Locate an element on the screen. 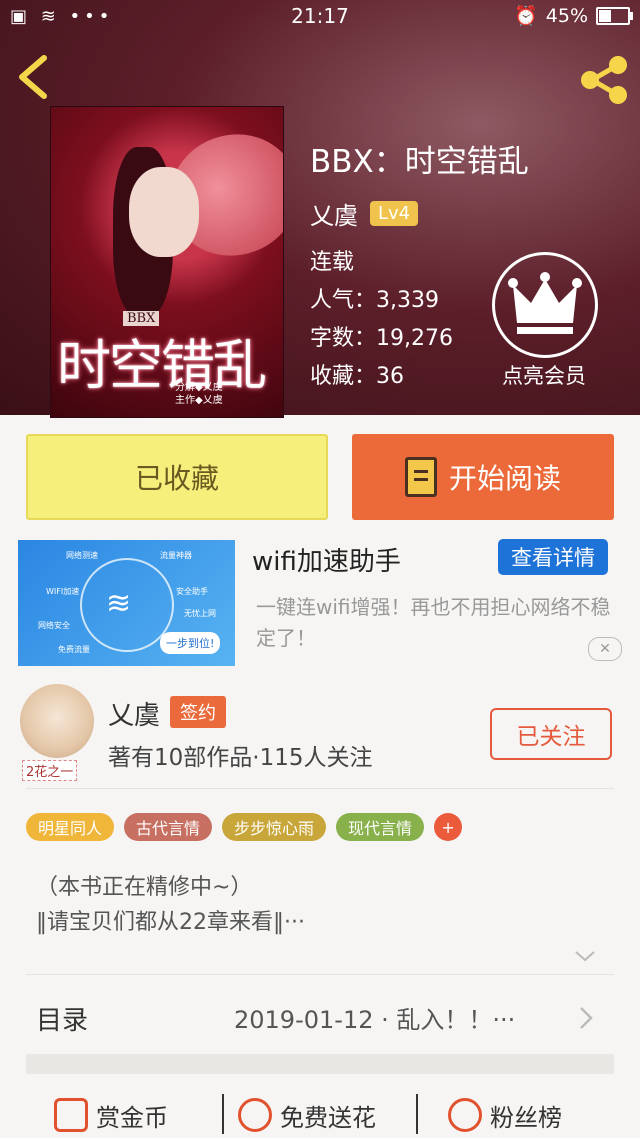 The image size is (640, 1138). status-bar: ▣ ≋ ••• 21:17 ⏰ 45% is located at coordinates (320, 17).